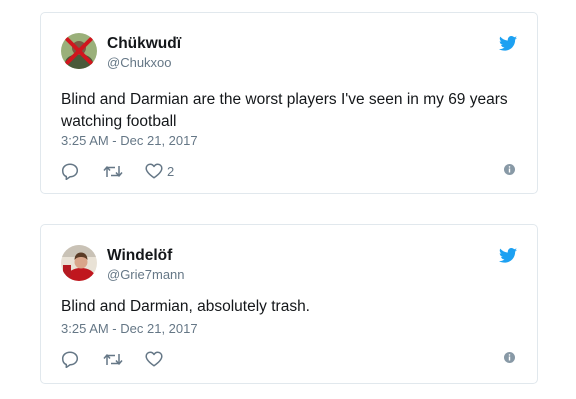 The width and height of the screenshot is (576, 399). Describe the element at coordinates (144, 44) in the screenshot. I see `display-name: Chükwudï` at that location.